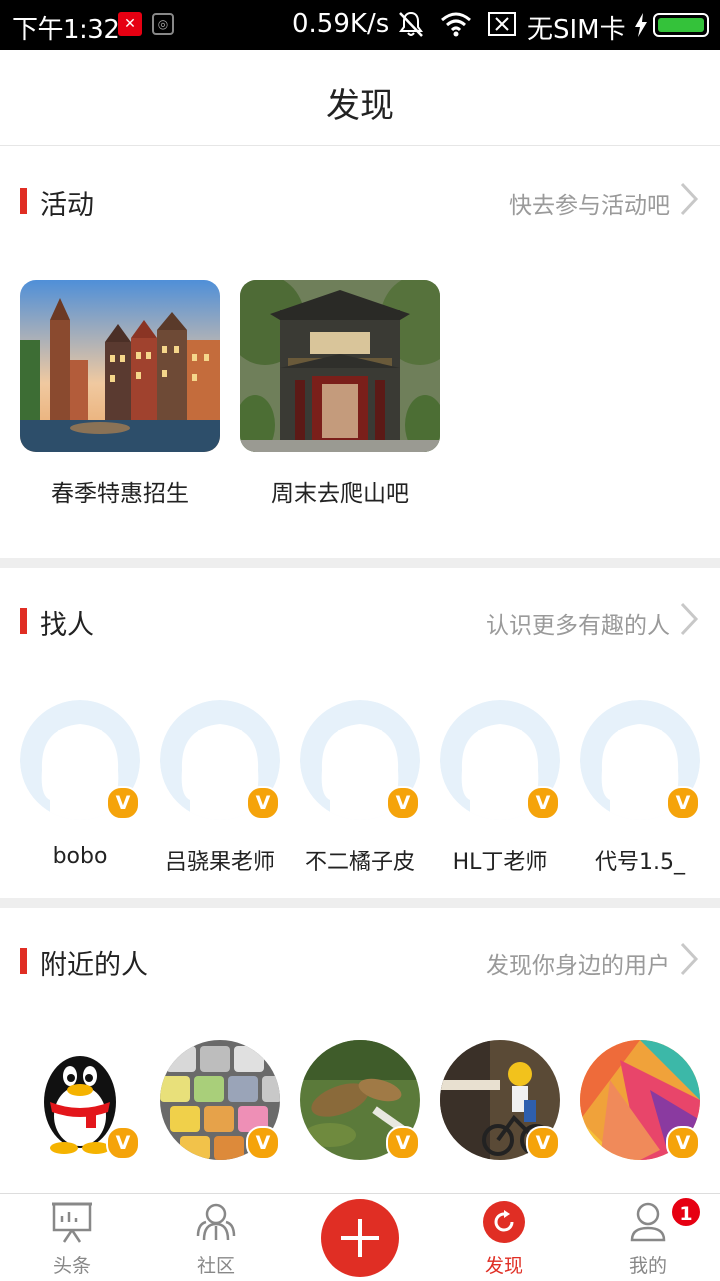  What do you see at coordinates (576, 30) in the screenshot?
I see `sim-status: 无SIM卡` at bounding box center [576, 30].